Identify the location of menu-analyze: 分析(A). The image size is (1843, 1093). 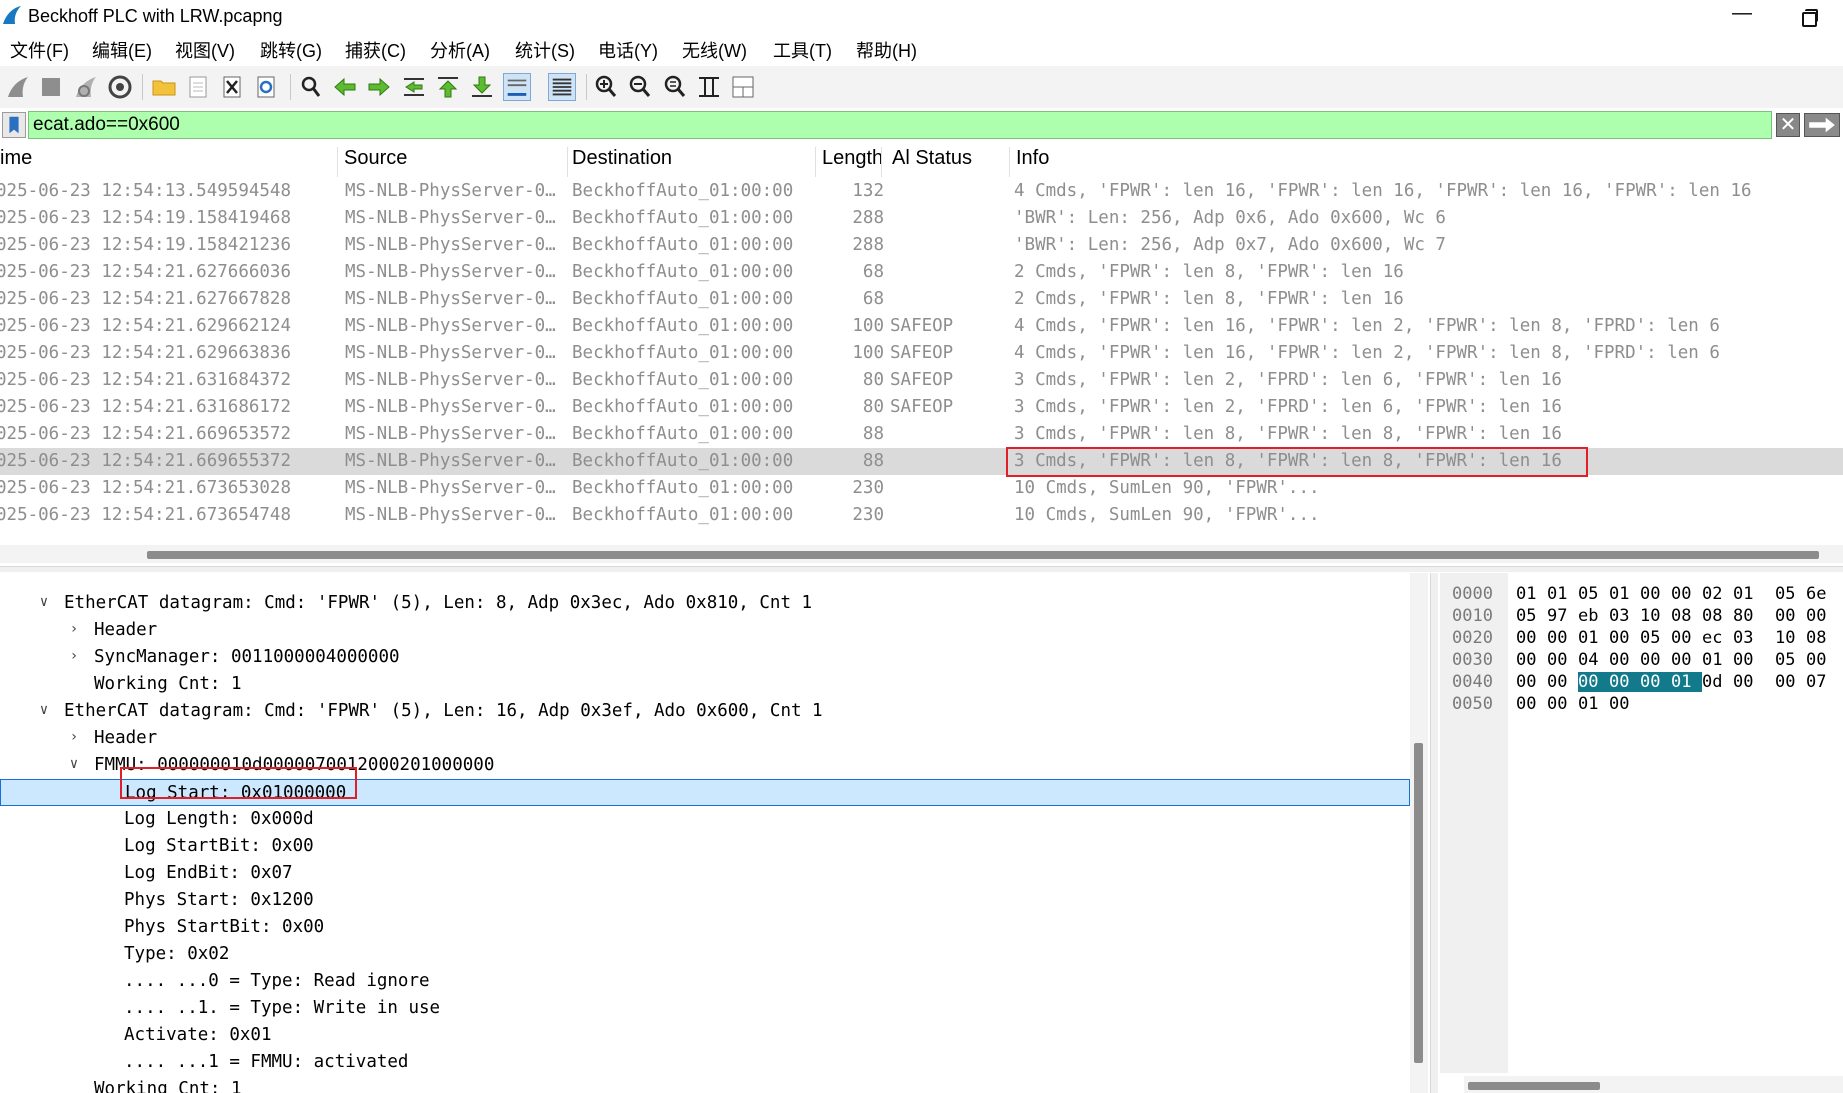
(460, 50).